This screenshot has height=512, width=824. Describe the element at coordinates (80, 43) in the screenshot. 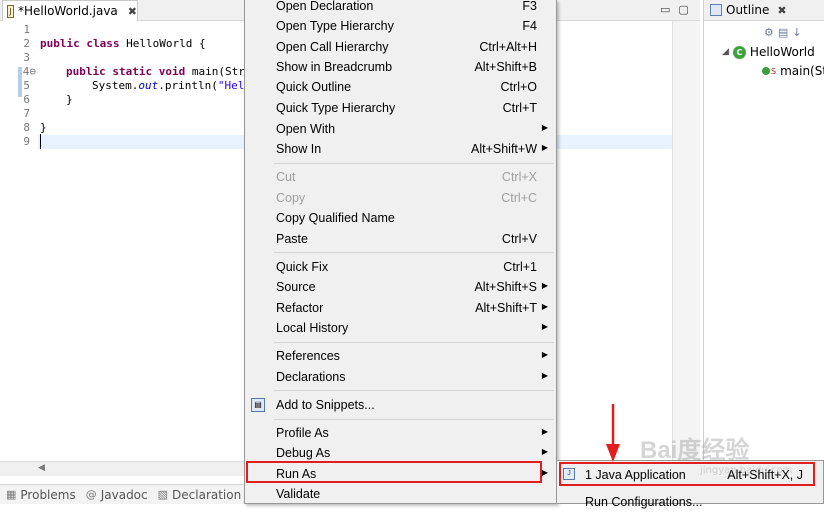

I see `keyword: public class` at that location.